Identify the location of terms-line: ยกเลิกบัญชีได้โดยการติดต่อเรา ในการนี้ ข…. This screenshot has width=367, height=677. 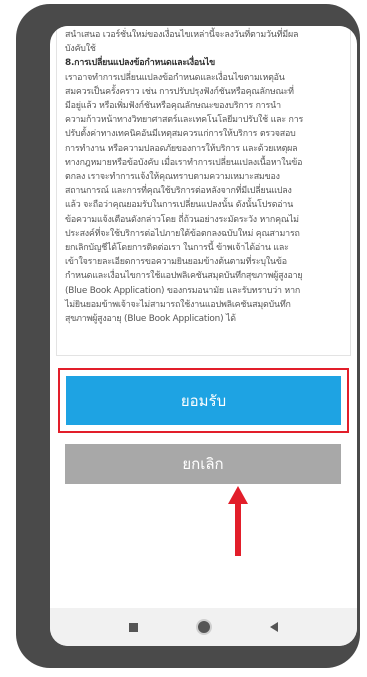
(177, 248).